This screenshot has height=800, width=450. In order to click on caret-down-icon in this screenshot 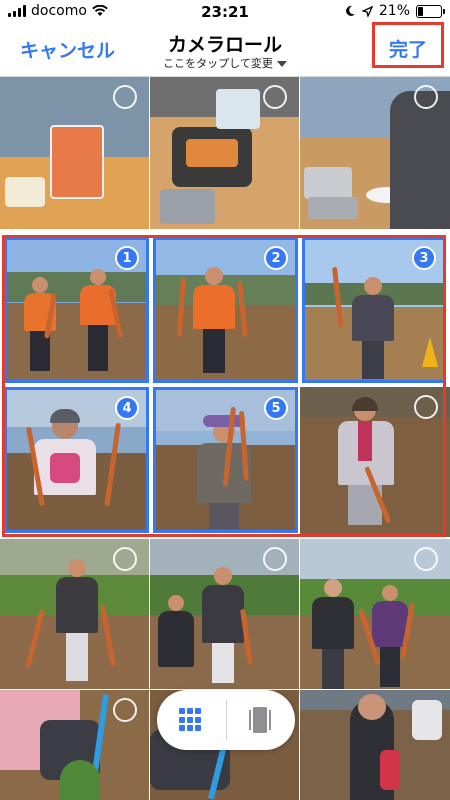, I will do `click(281, 64)`.